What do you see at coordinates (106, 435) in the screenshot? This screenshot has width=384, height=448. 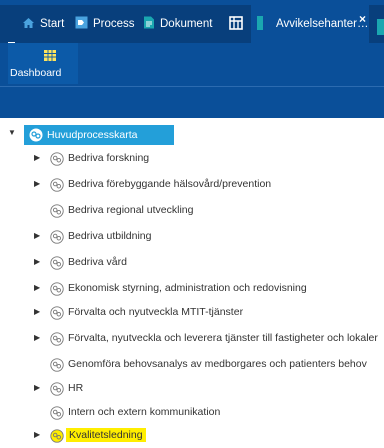 I see `tree-item-label: Kvalitetsledning` at bounding box center [106, 435].